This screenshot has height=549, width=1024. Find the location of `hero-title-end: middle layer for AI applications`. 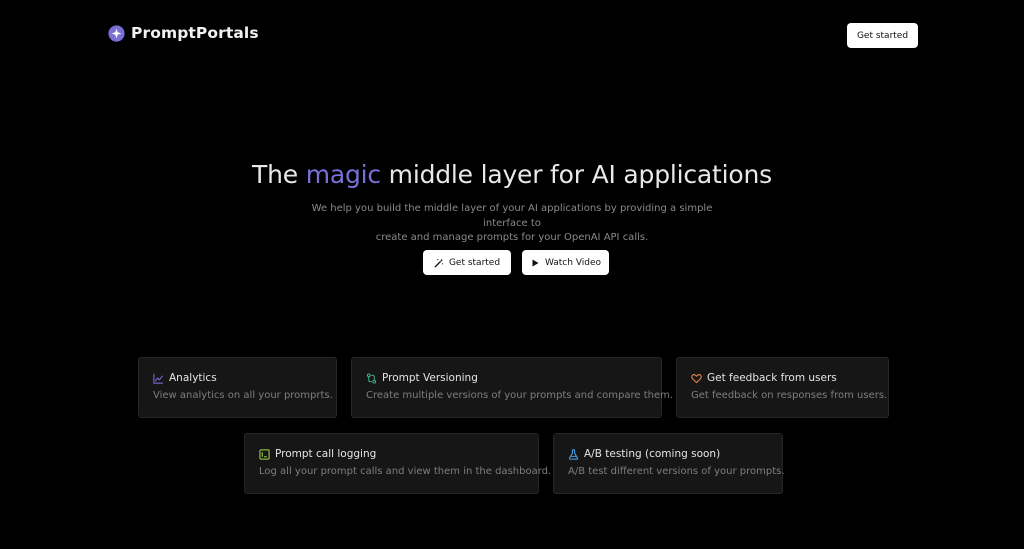

hero-title-end: middle layer for AI applications is located at coordinates (576, 174).